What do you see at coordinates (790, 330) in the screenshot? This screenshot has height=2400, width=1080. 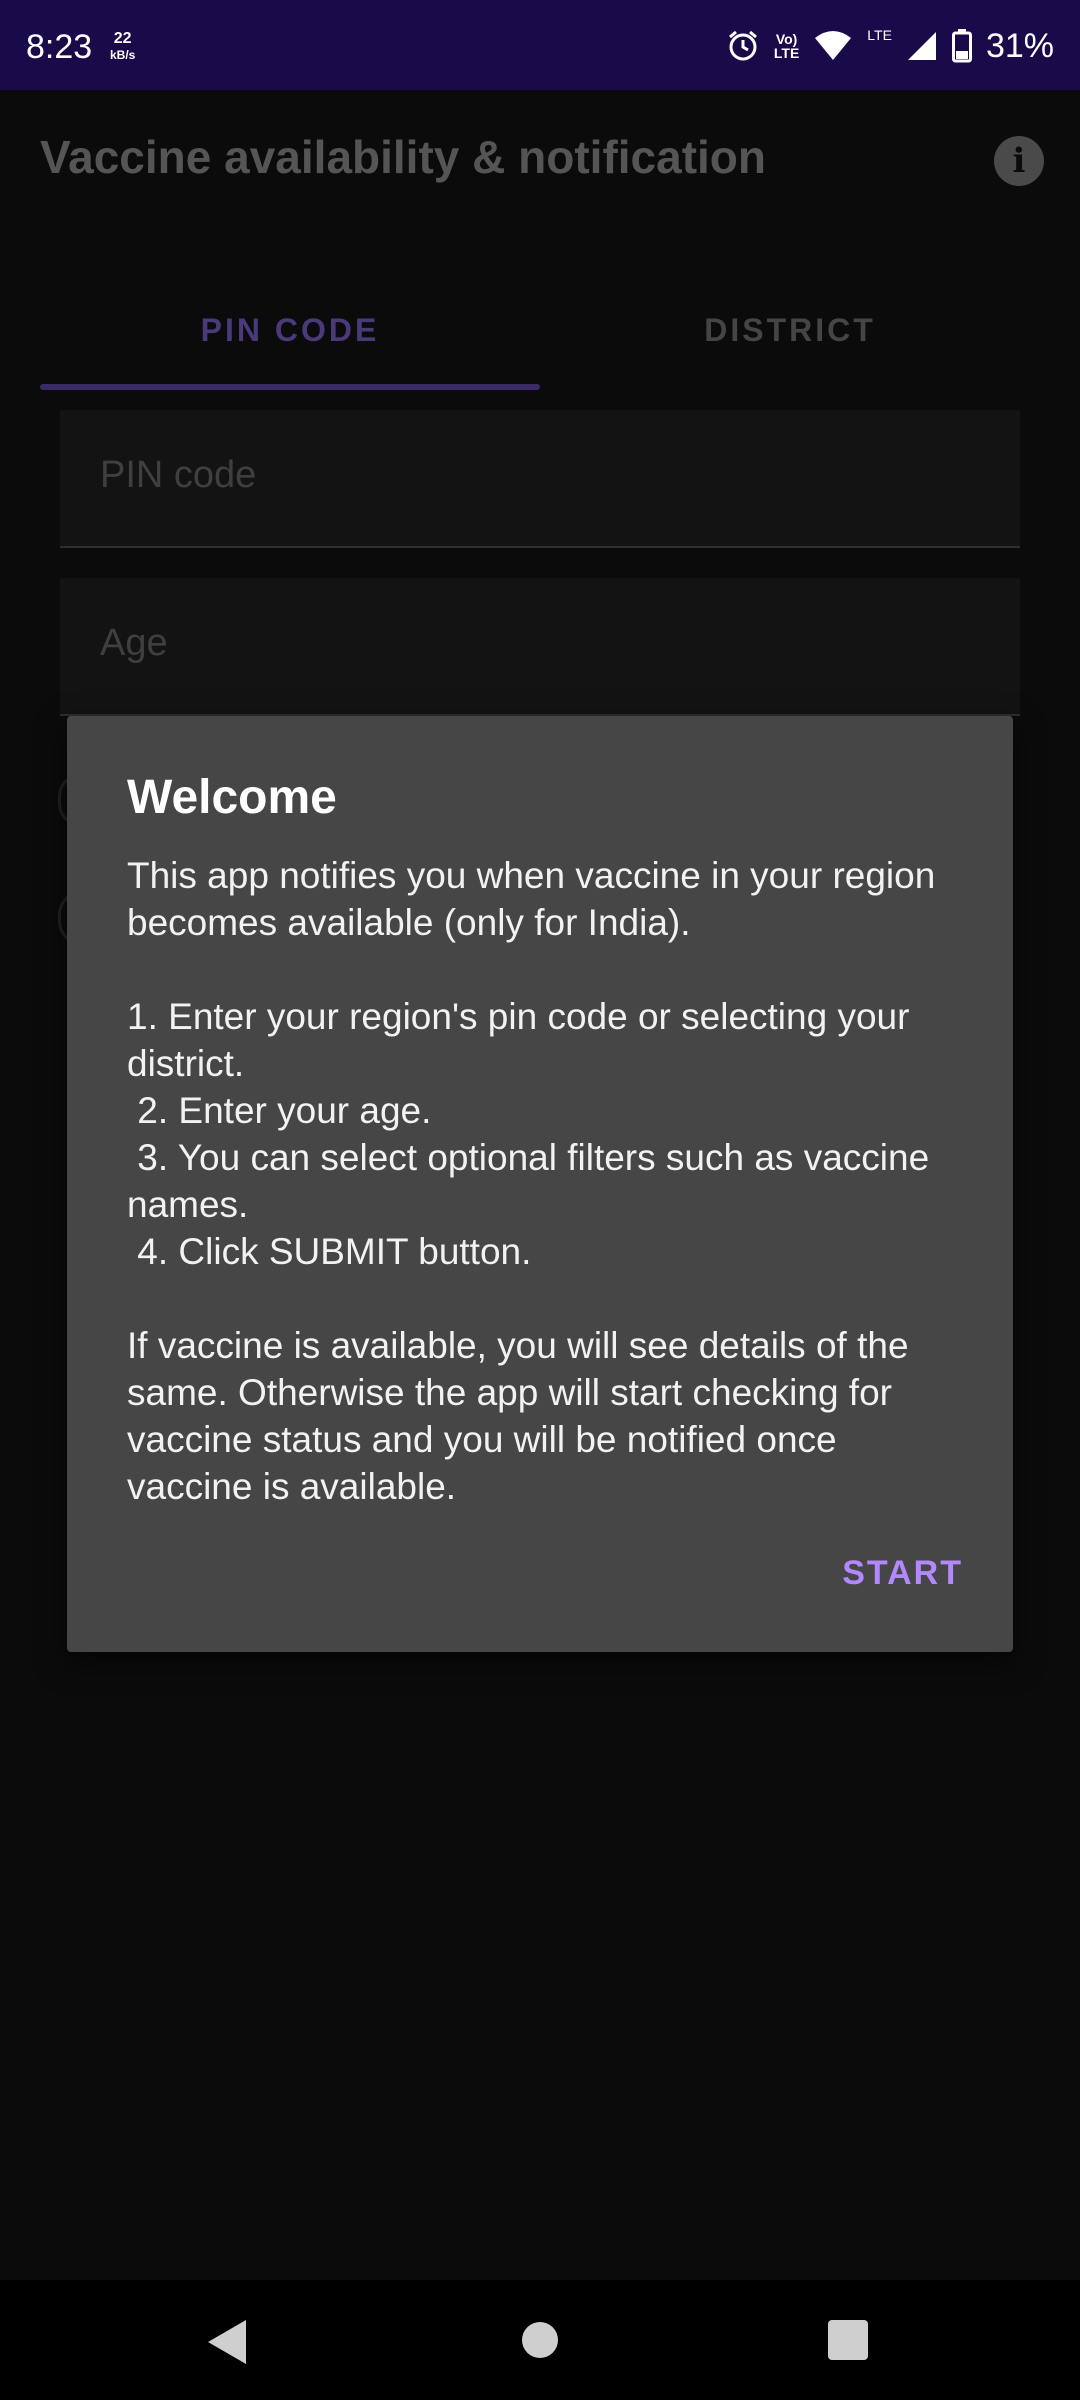 I see `tab-district: DISTRICT` at bounding box center [790, 330].